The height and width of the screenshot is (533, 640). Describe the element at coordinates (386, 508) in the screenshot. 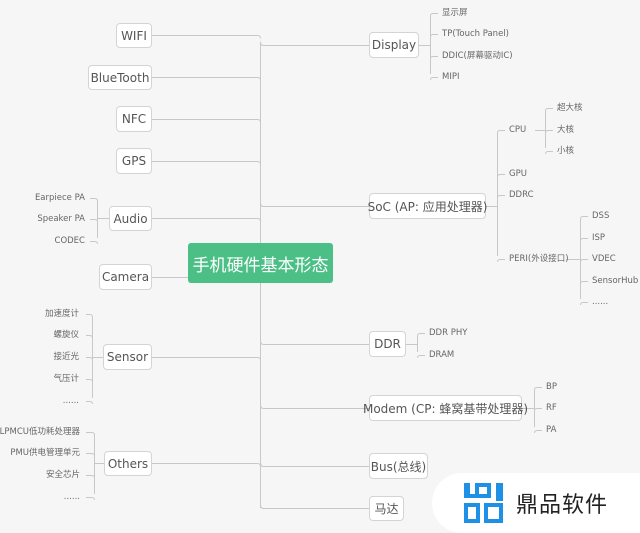

I see `node-motor: 马达` at that location.